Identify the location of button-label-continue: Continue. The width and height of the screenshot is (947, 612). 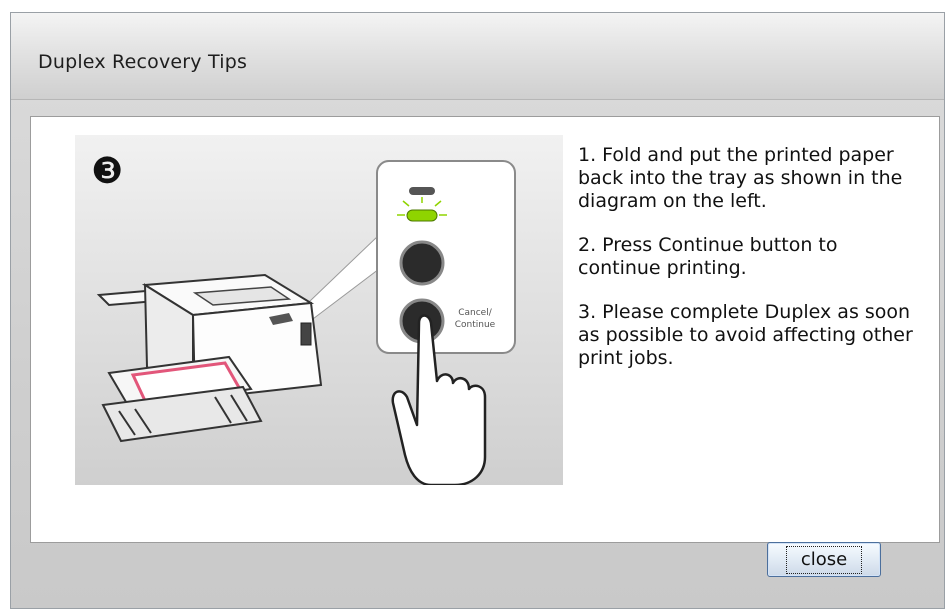
(475, 325).